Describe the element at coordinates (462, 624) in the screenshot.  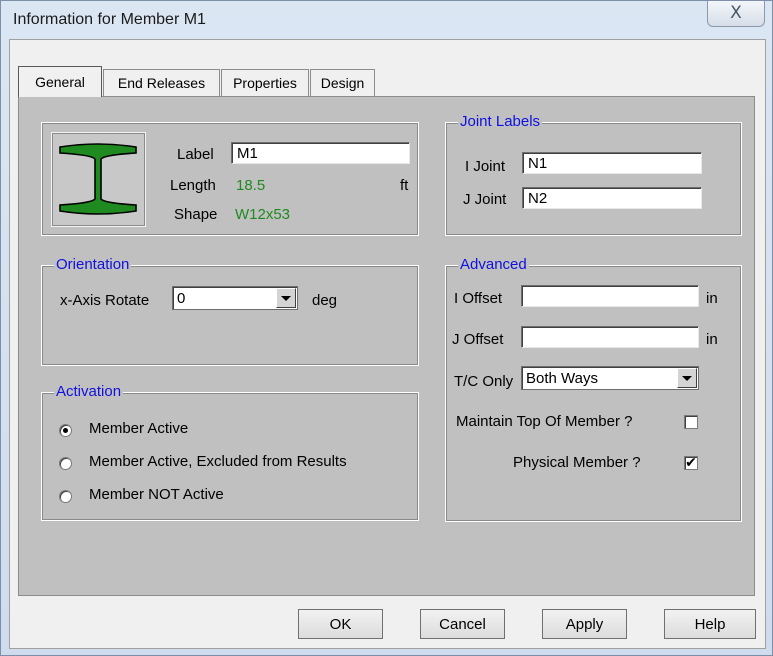
I see `cancel-button: Cancel` at that location.